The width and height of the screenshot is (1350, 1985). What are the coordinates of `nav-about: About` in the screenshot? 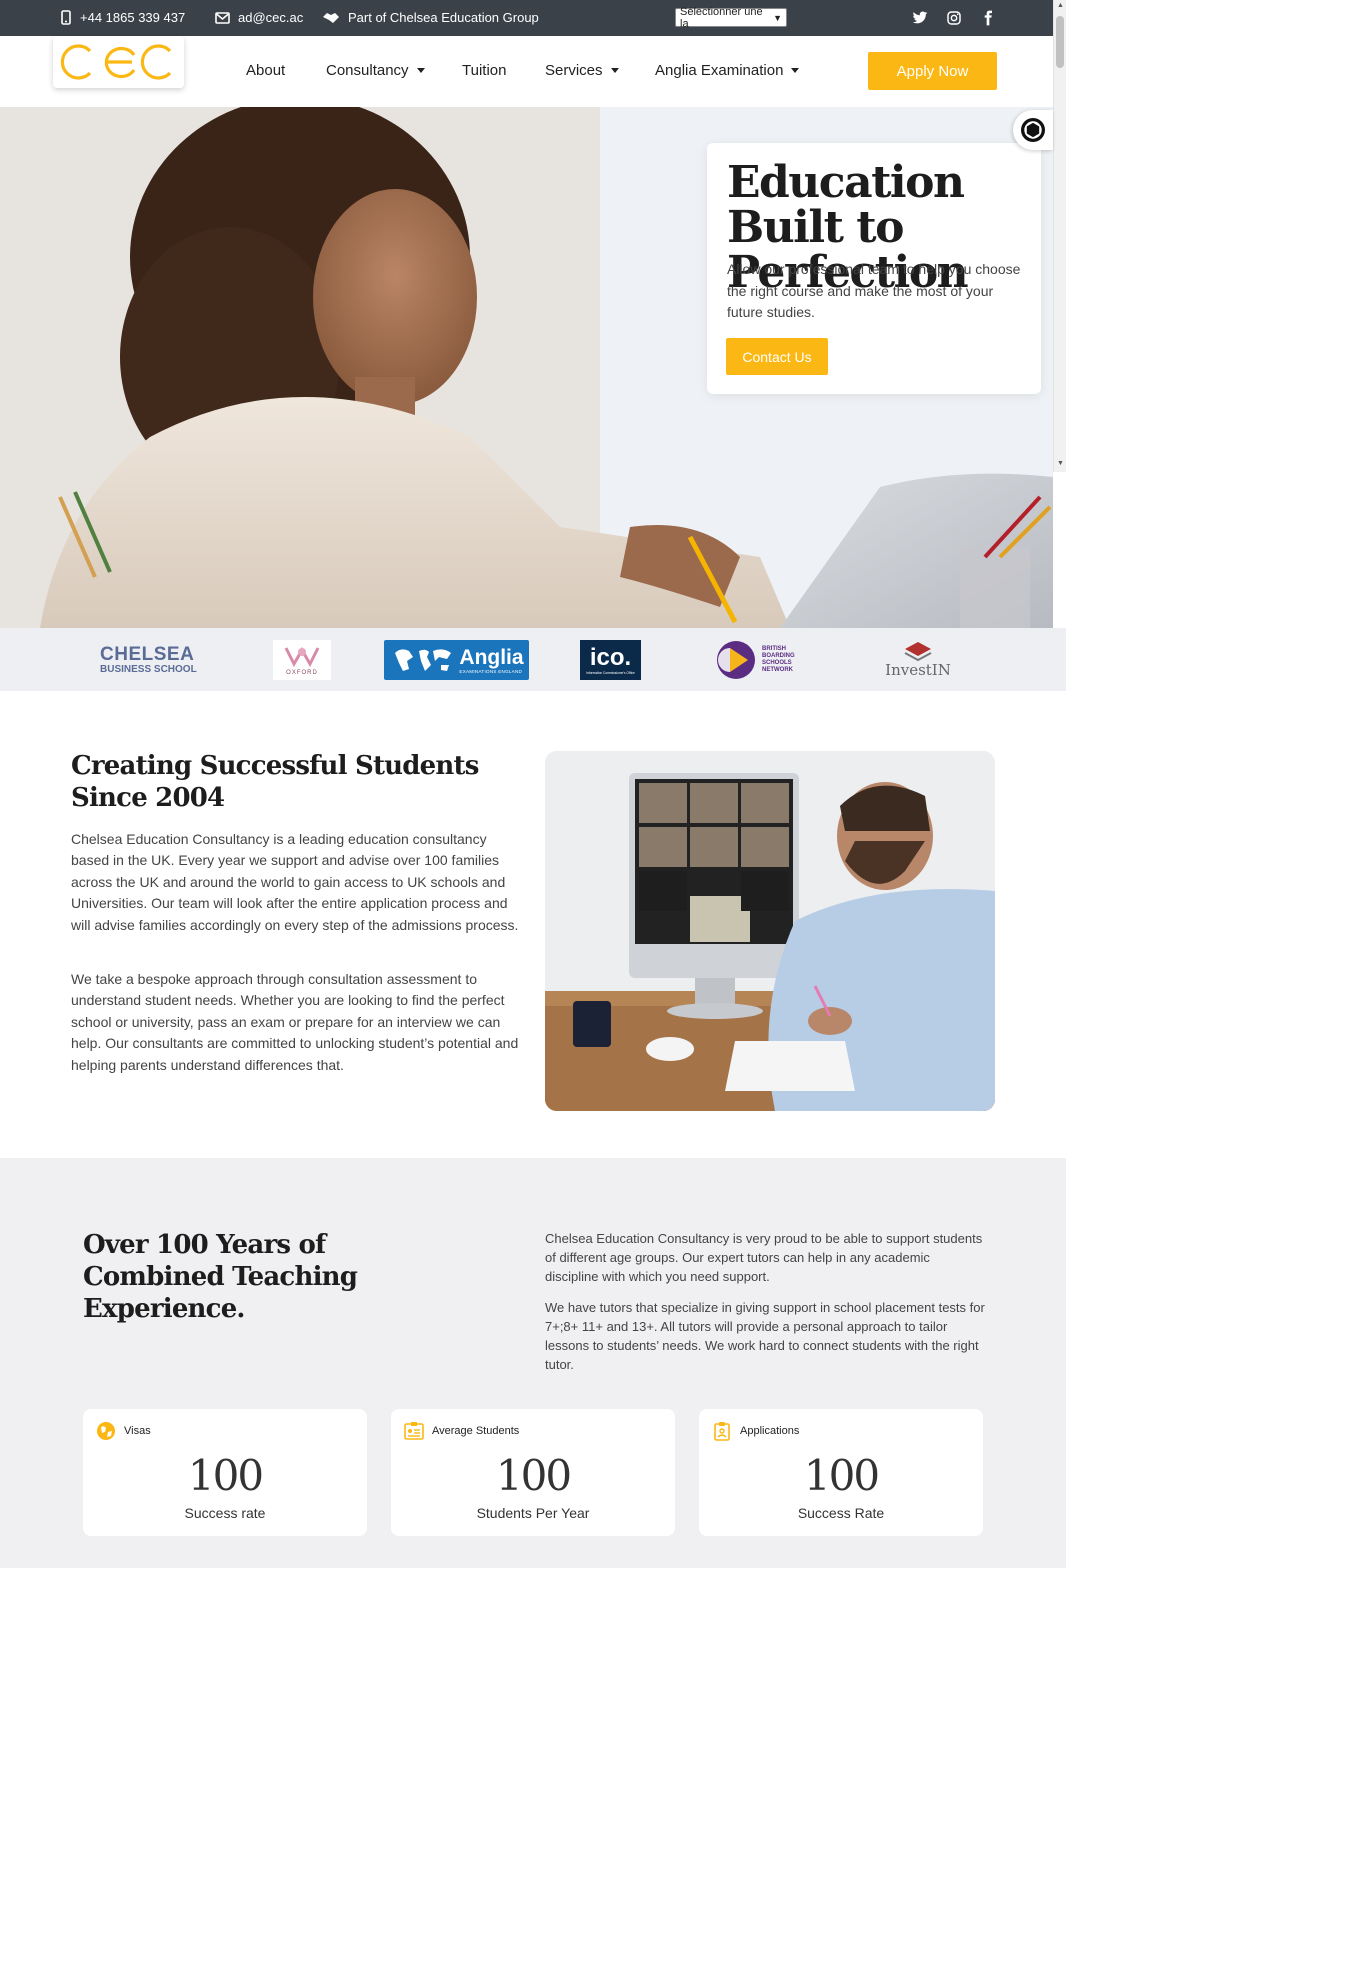 It's located at (265, 70).